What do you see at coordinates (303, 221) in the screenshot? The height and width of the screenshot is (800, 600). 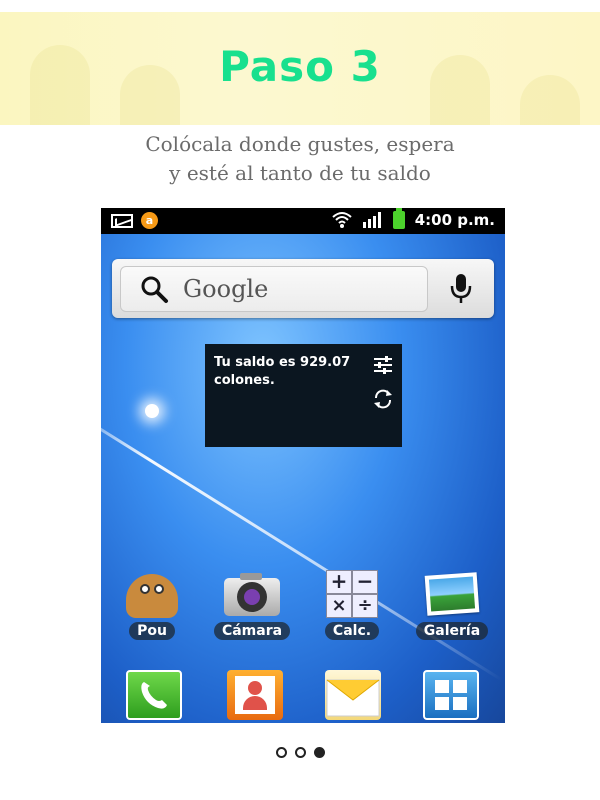 I see `status-bar: a 4:00 p.m.` at bounding box center [303, 221].